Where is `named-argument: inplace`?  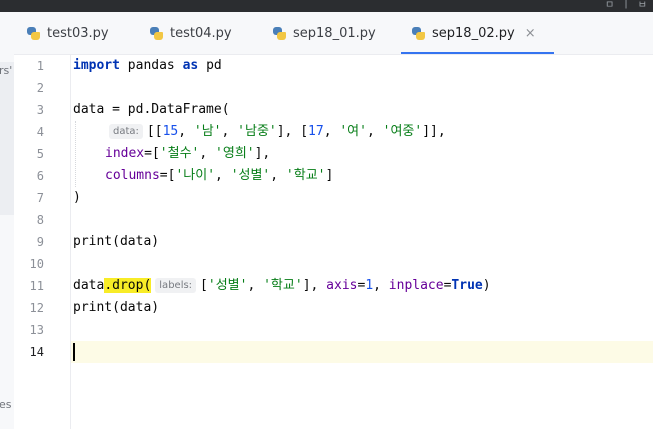 named-argument: inplace is located at coordinates (416, 285).